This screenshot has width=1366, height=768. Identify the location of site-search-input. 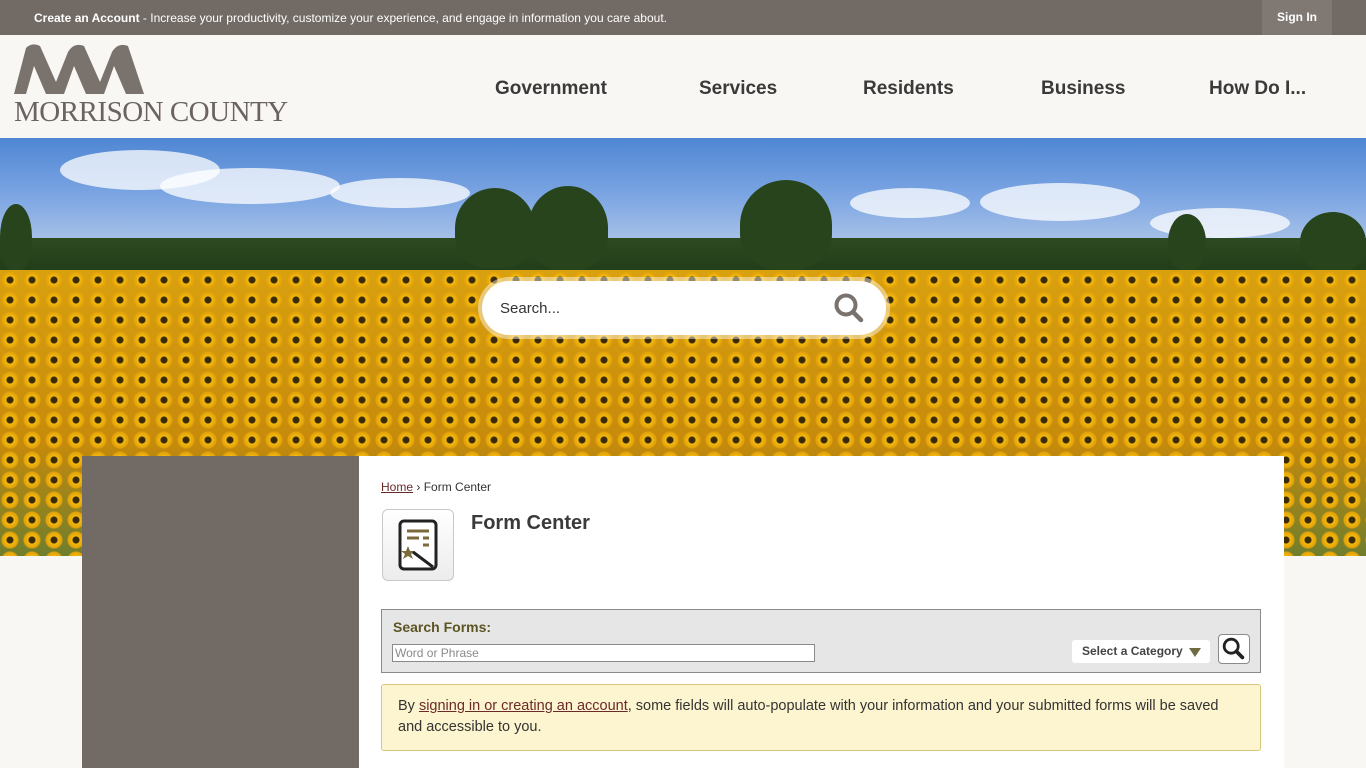
(660, 308).